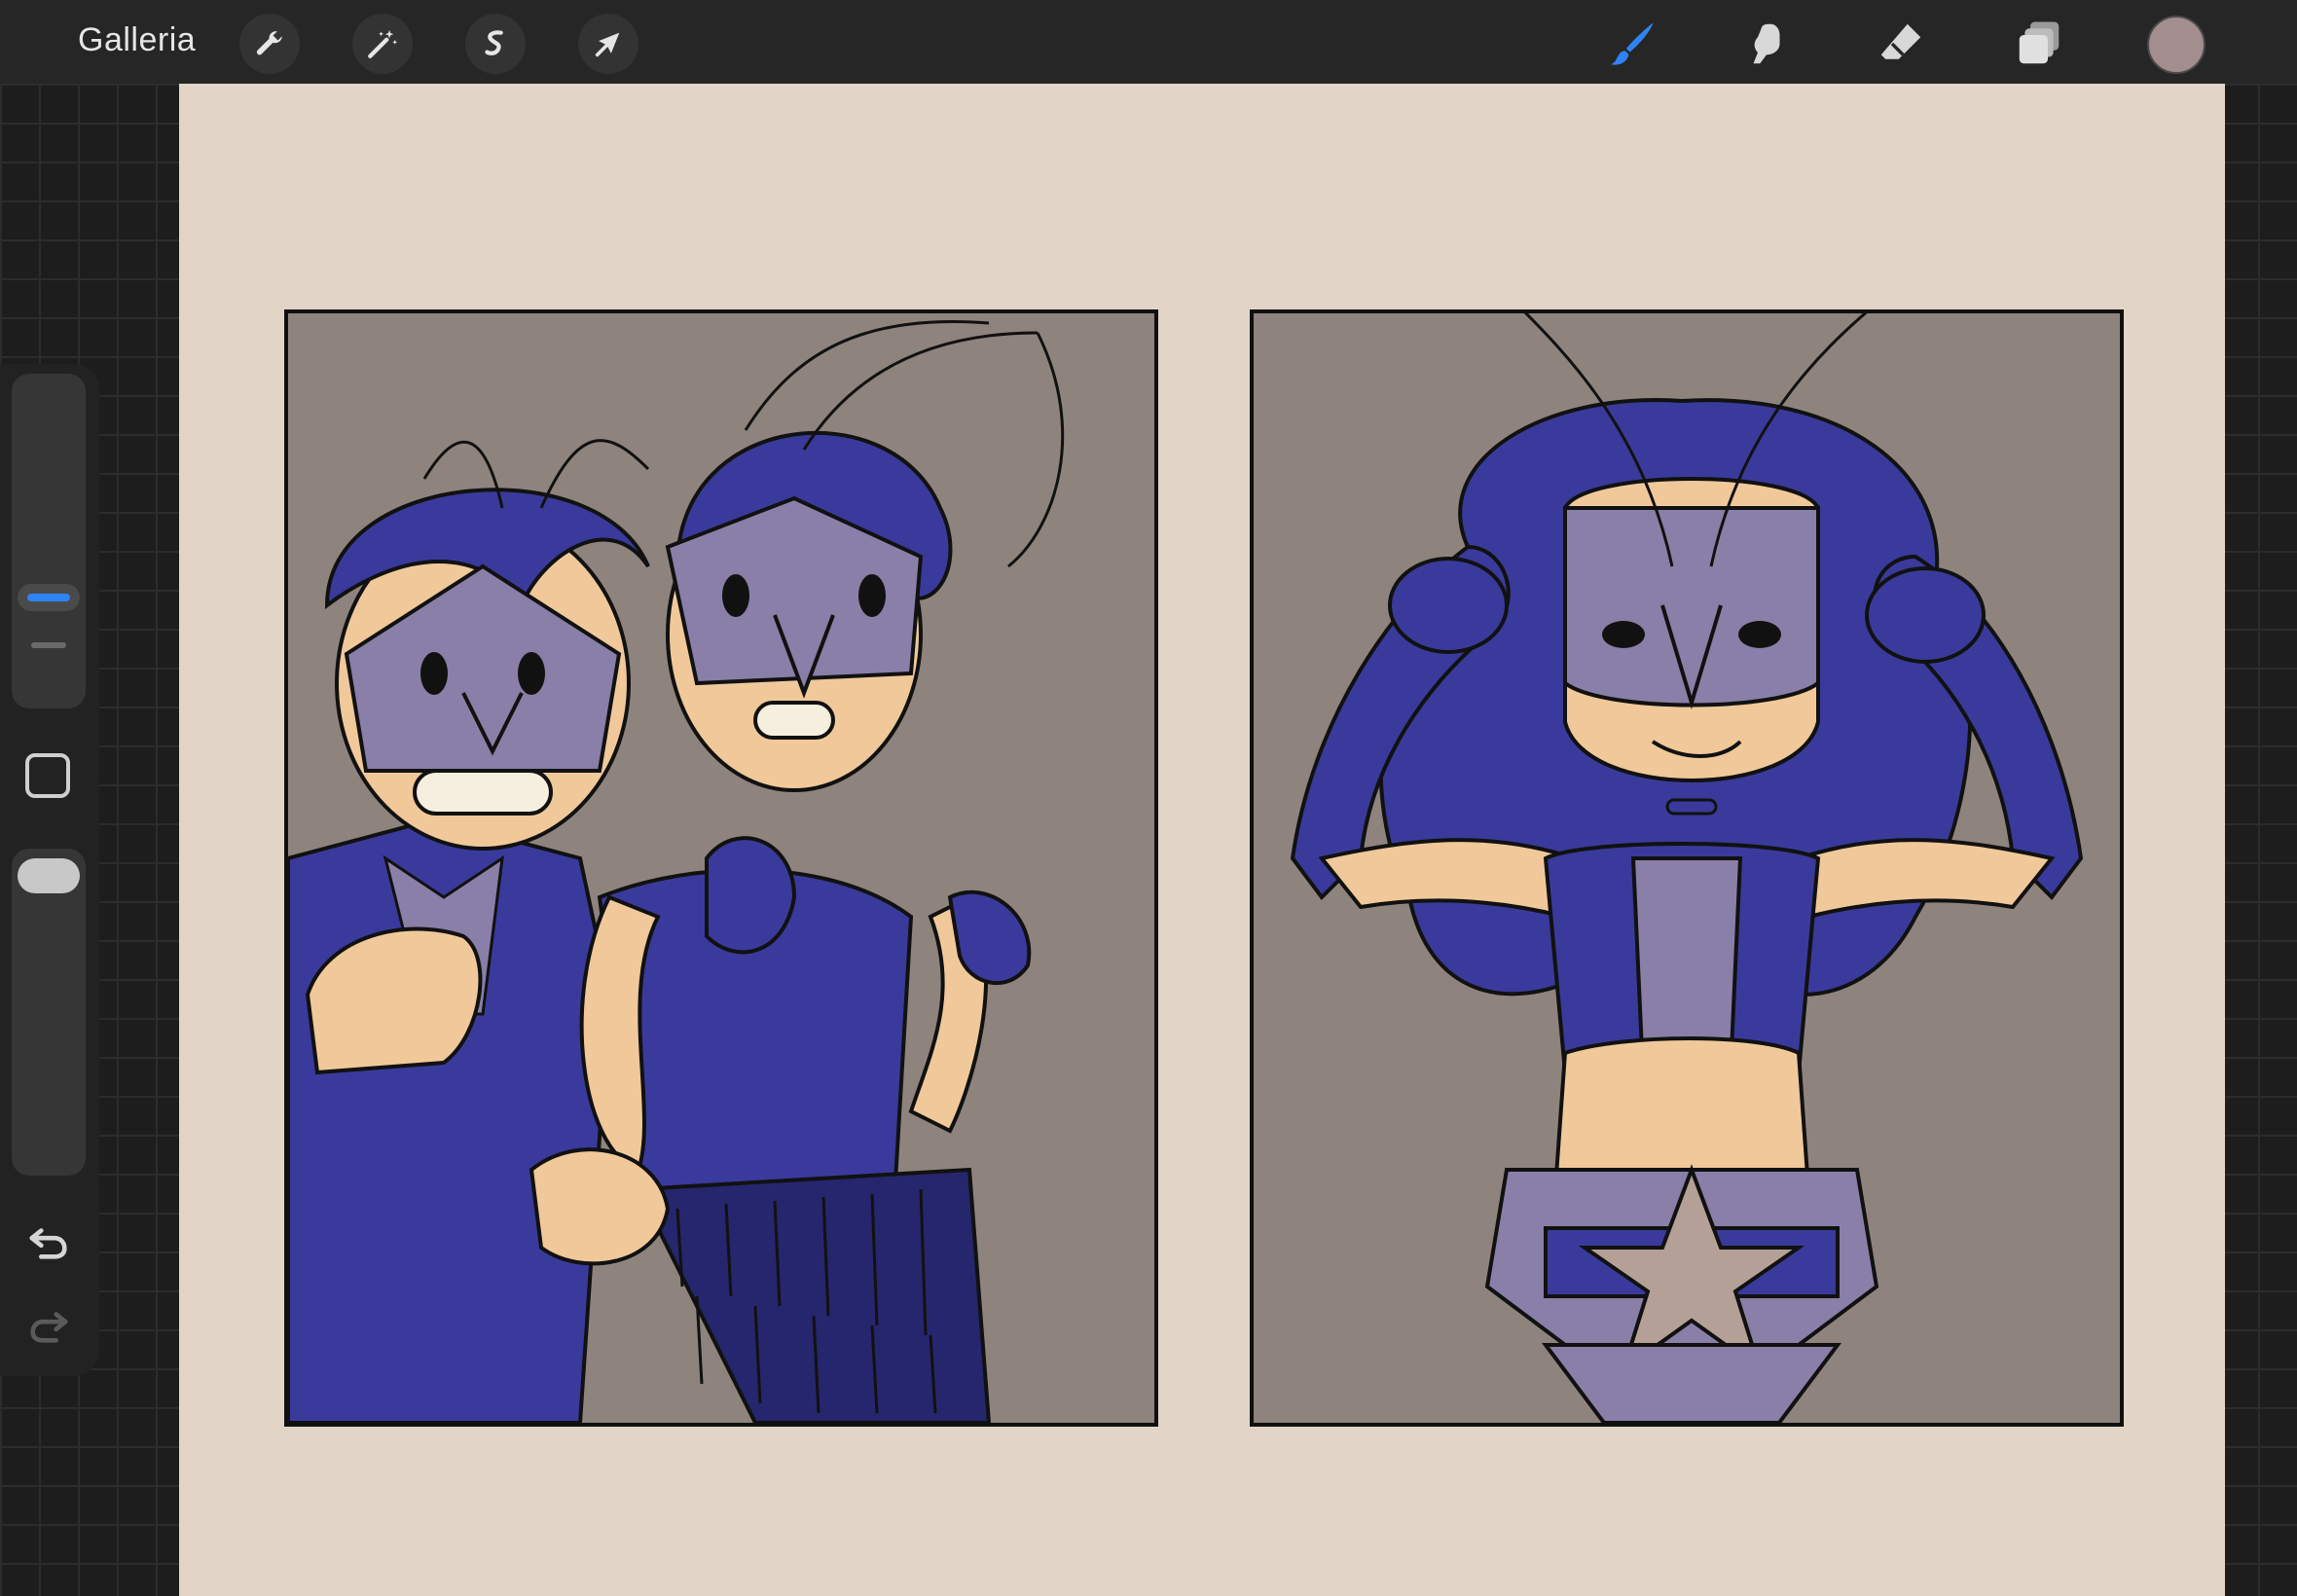 The image size is (2297, 1596). I want to click on brush-size-handle, so click(49, 597).